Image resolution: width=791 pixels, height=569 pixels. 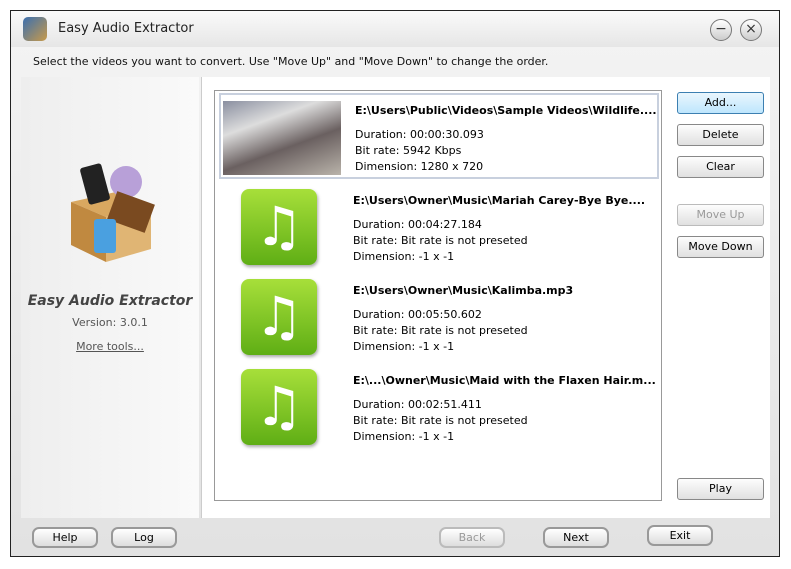 I want to click on file-duration: Duration: 00:05:50.602, so click(x=417, y=314).